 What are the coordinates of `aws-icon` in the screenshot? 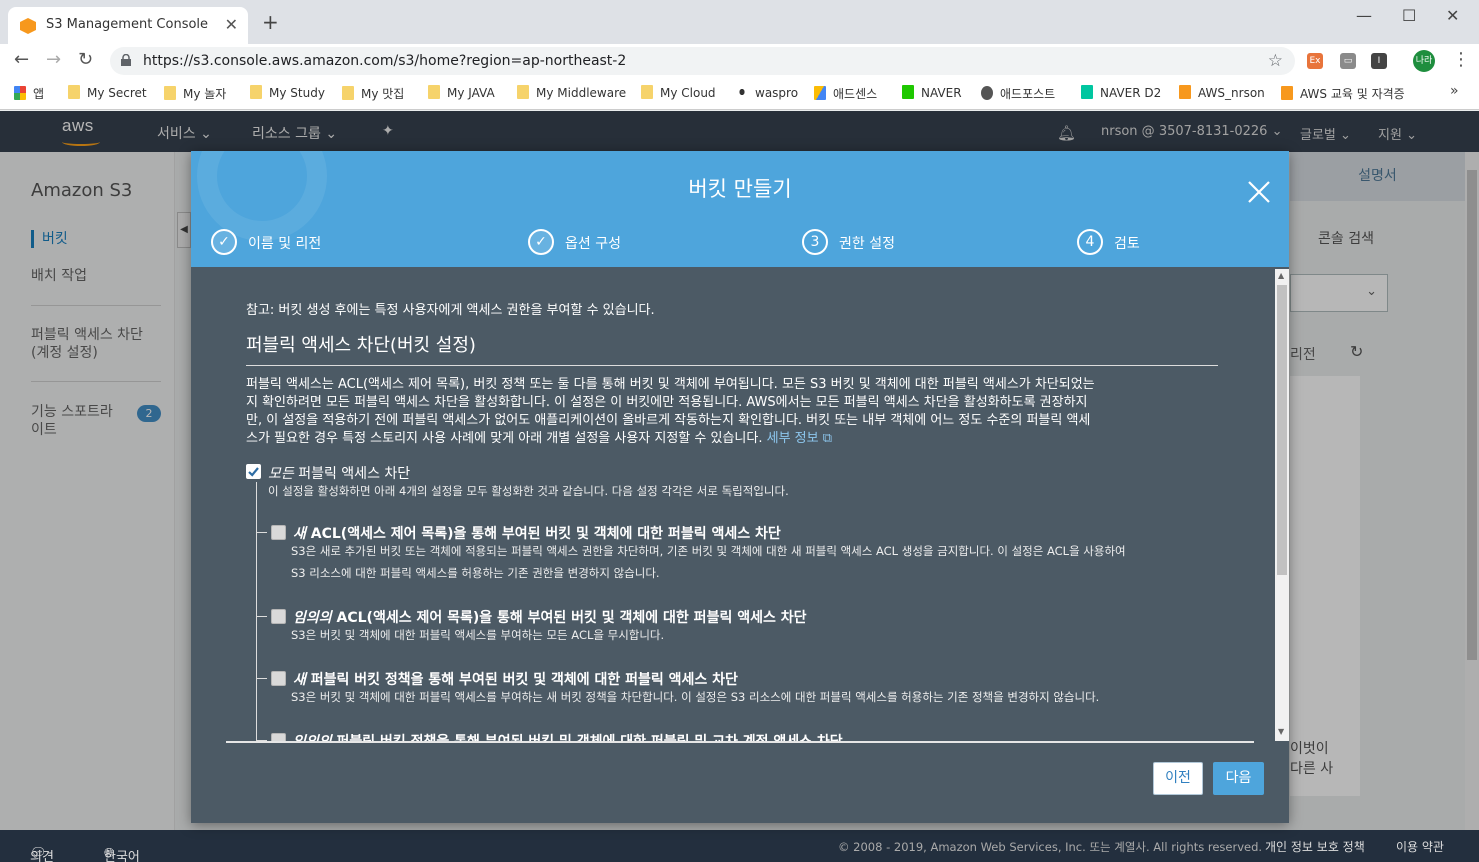 It's located at (1287, 93).